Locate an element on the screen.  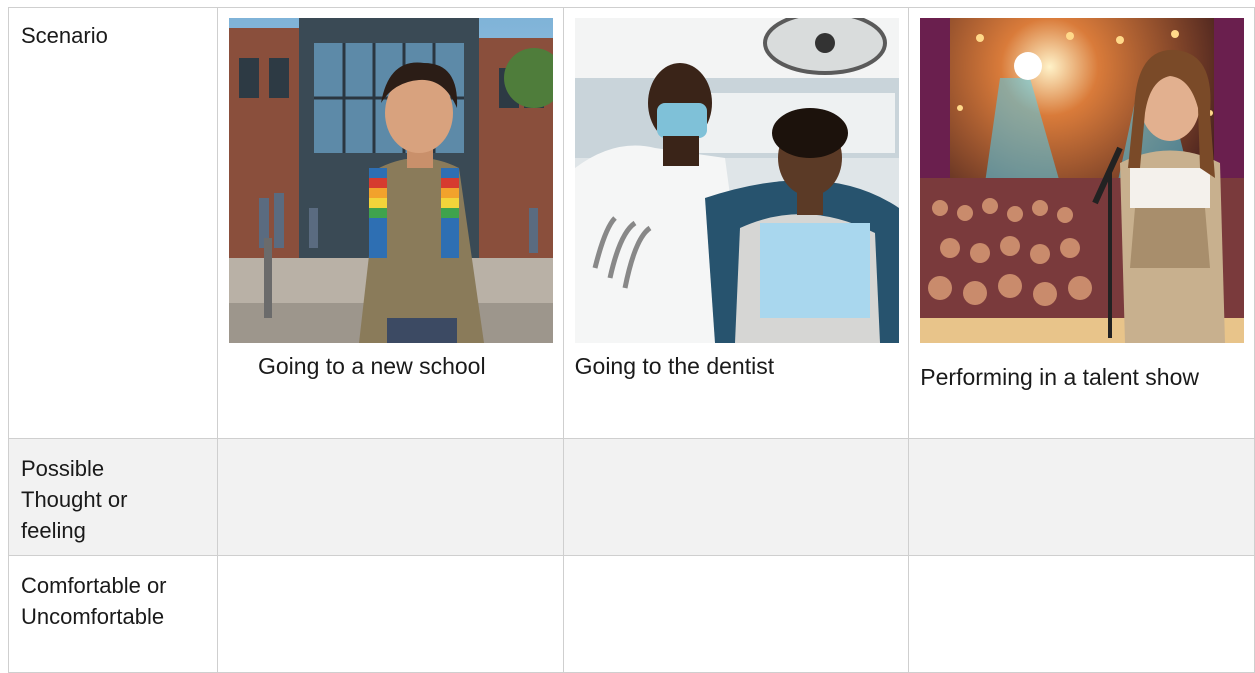
thought-label-cell: Possible Thought or feeling is located at coordinates (113, 497).